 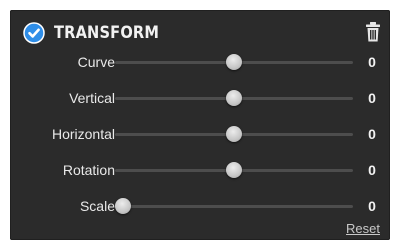 I want to click on slider-label: Curve, so click(x=96, y=62).